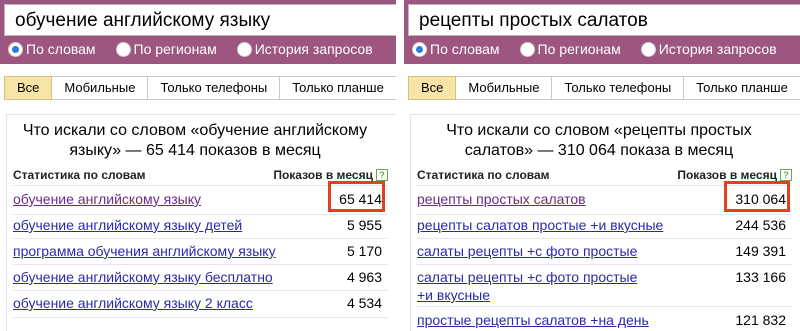 This screenshot has width=800, height=331. Describe the element at coordinates (760, 225) in the screenshot. I see `impressions-count: 244 536` at that location.